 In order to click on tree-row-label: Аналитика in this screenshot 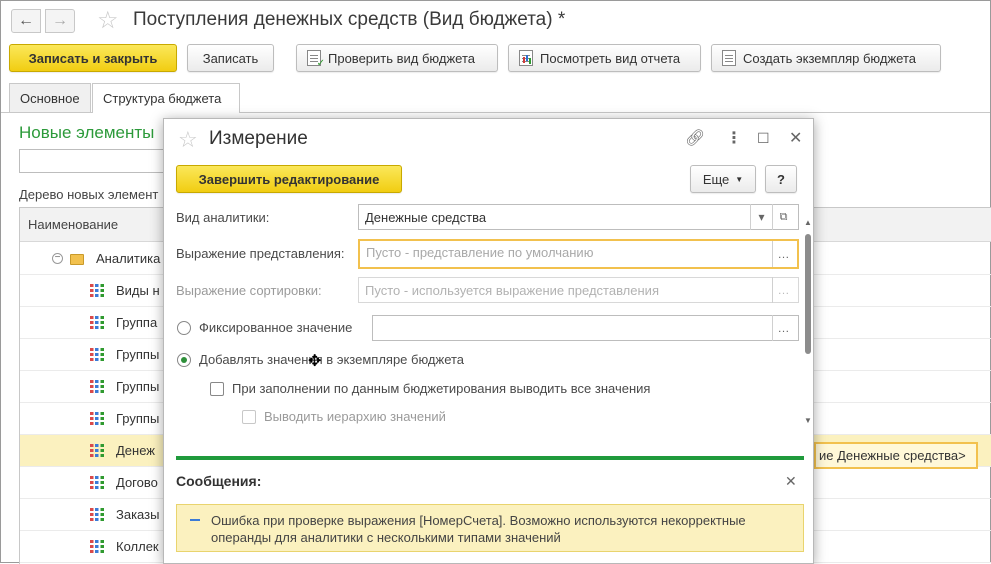, I will do `click(128, 258)`.